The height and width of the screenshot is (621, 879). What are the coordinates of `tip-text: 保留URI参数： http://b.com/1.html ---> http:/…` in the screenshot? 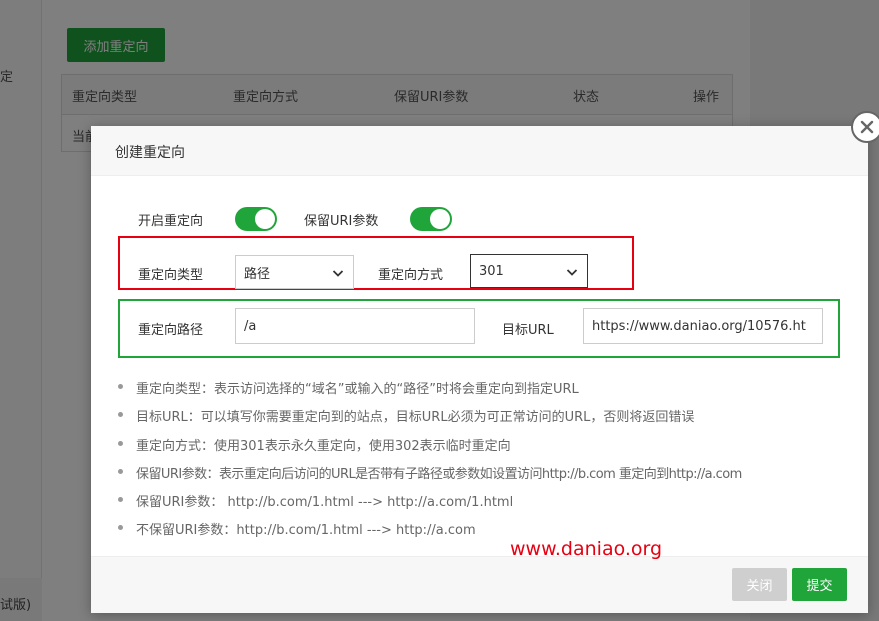 It's located at (325, 502).